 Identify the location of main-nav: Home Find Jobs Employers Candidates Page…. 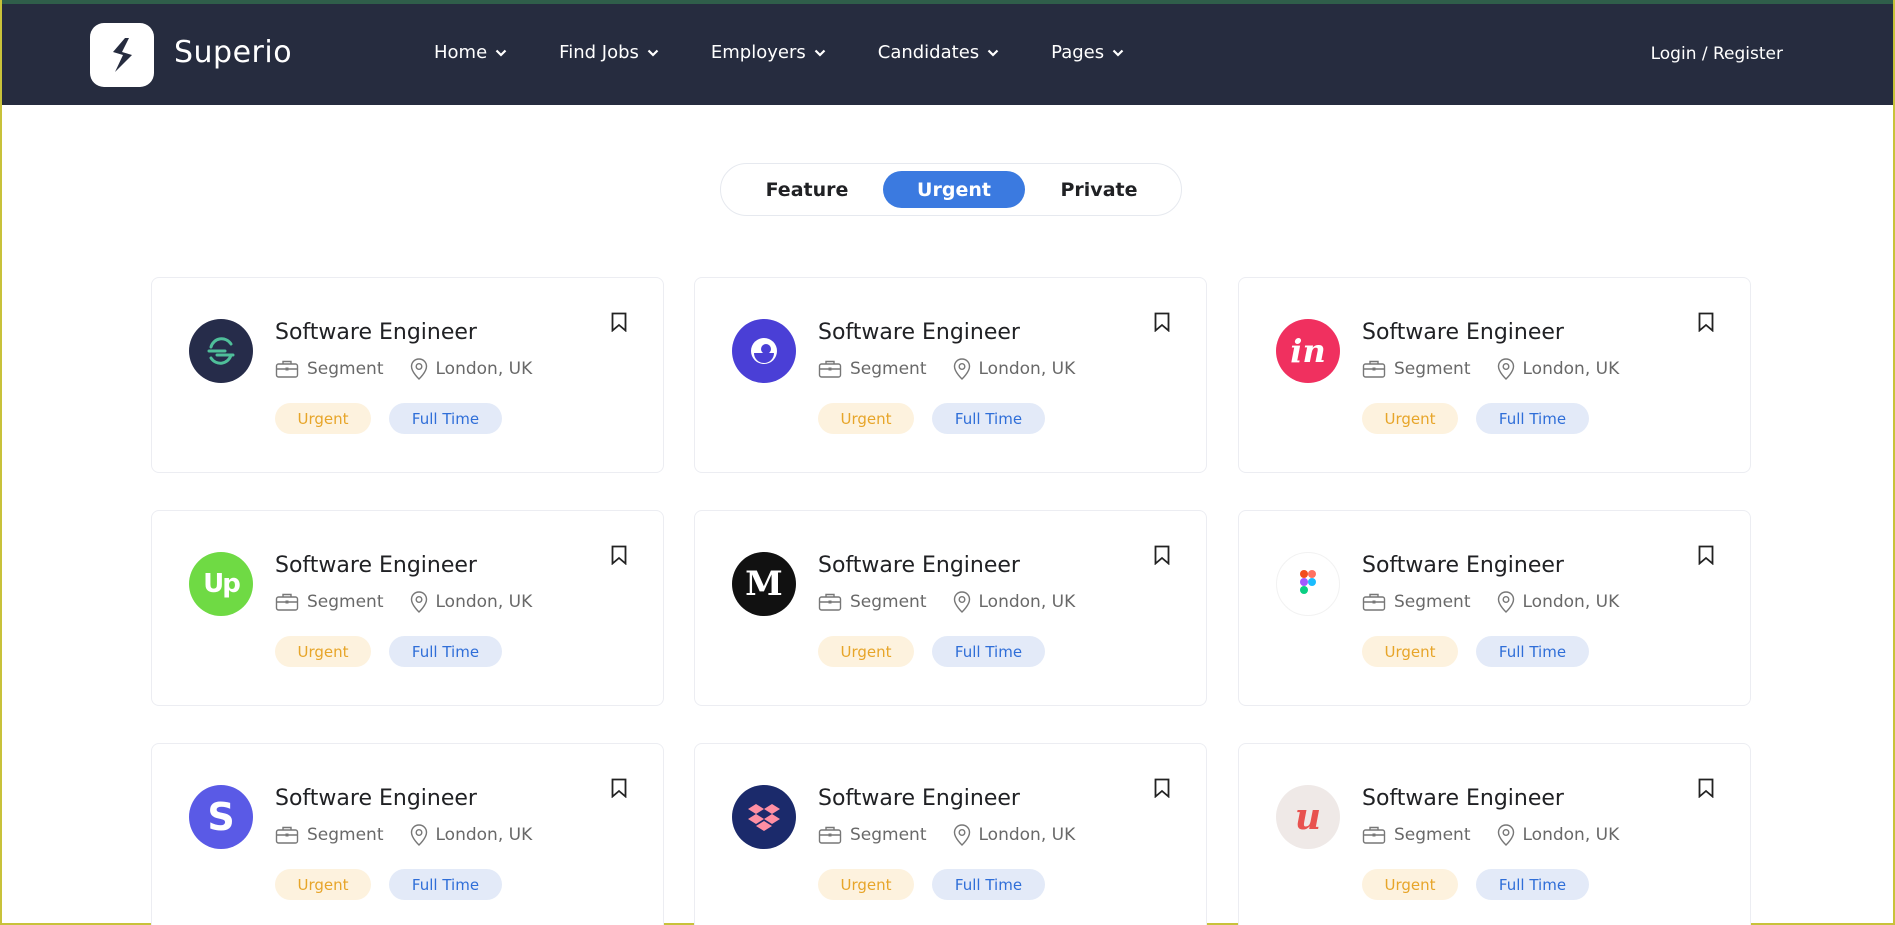
(805, 52).